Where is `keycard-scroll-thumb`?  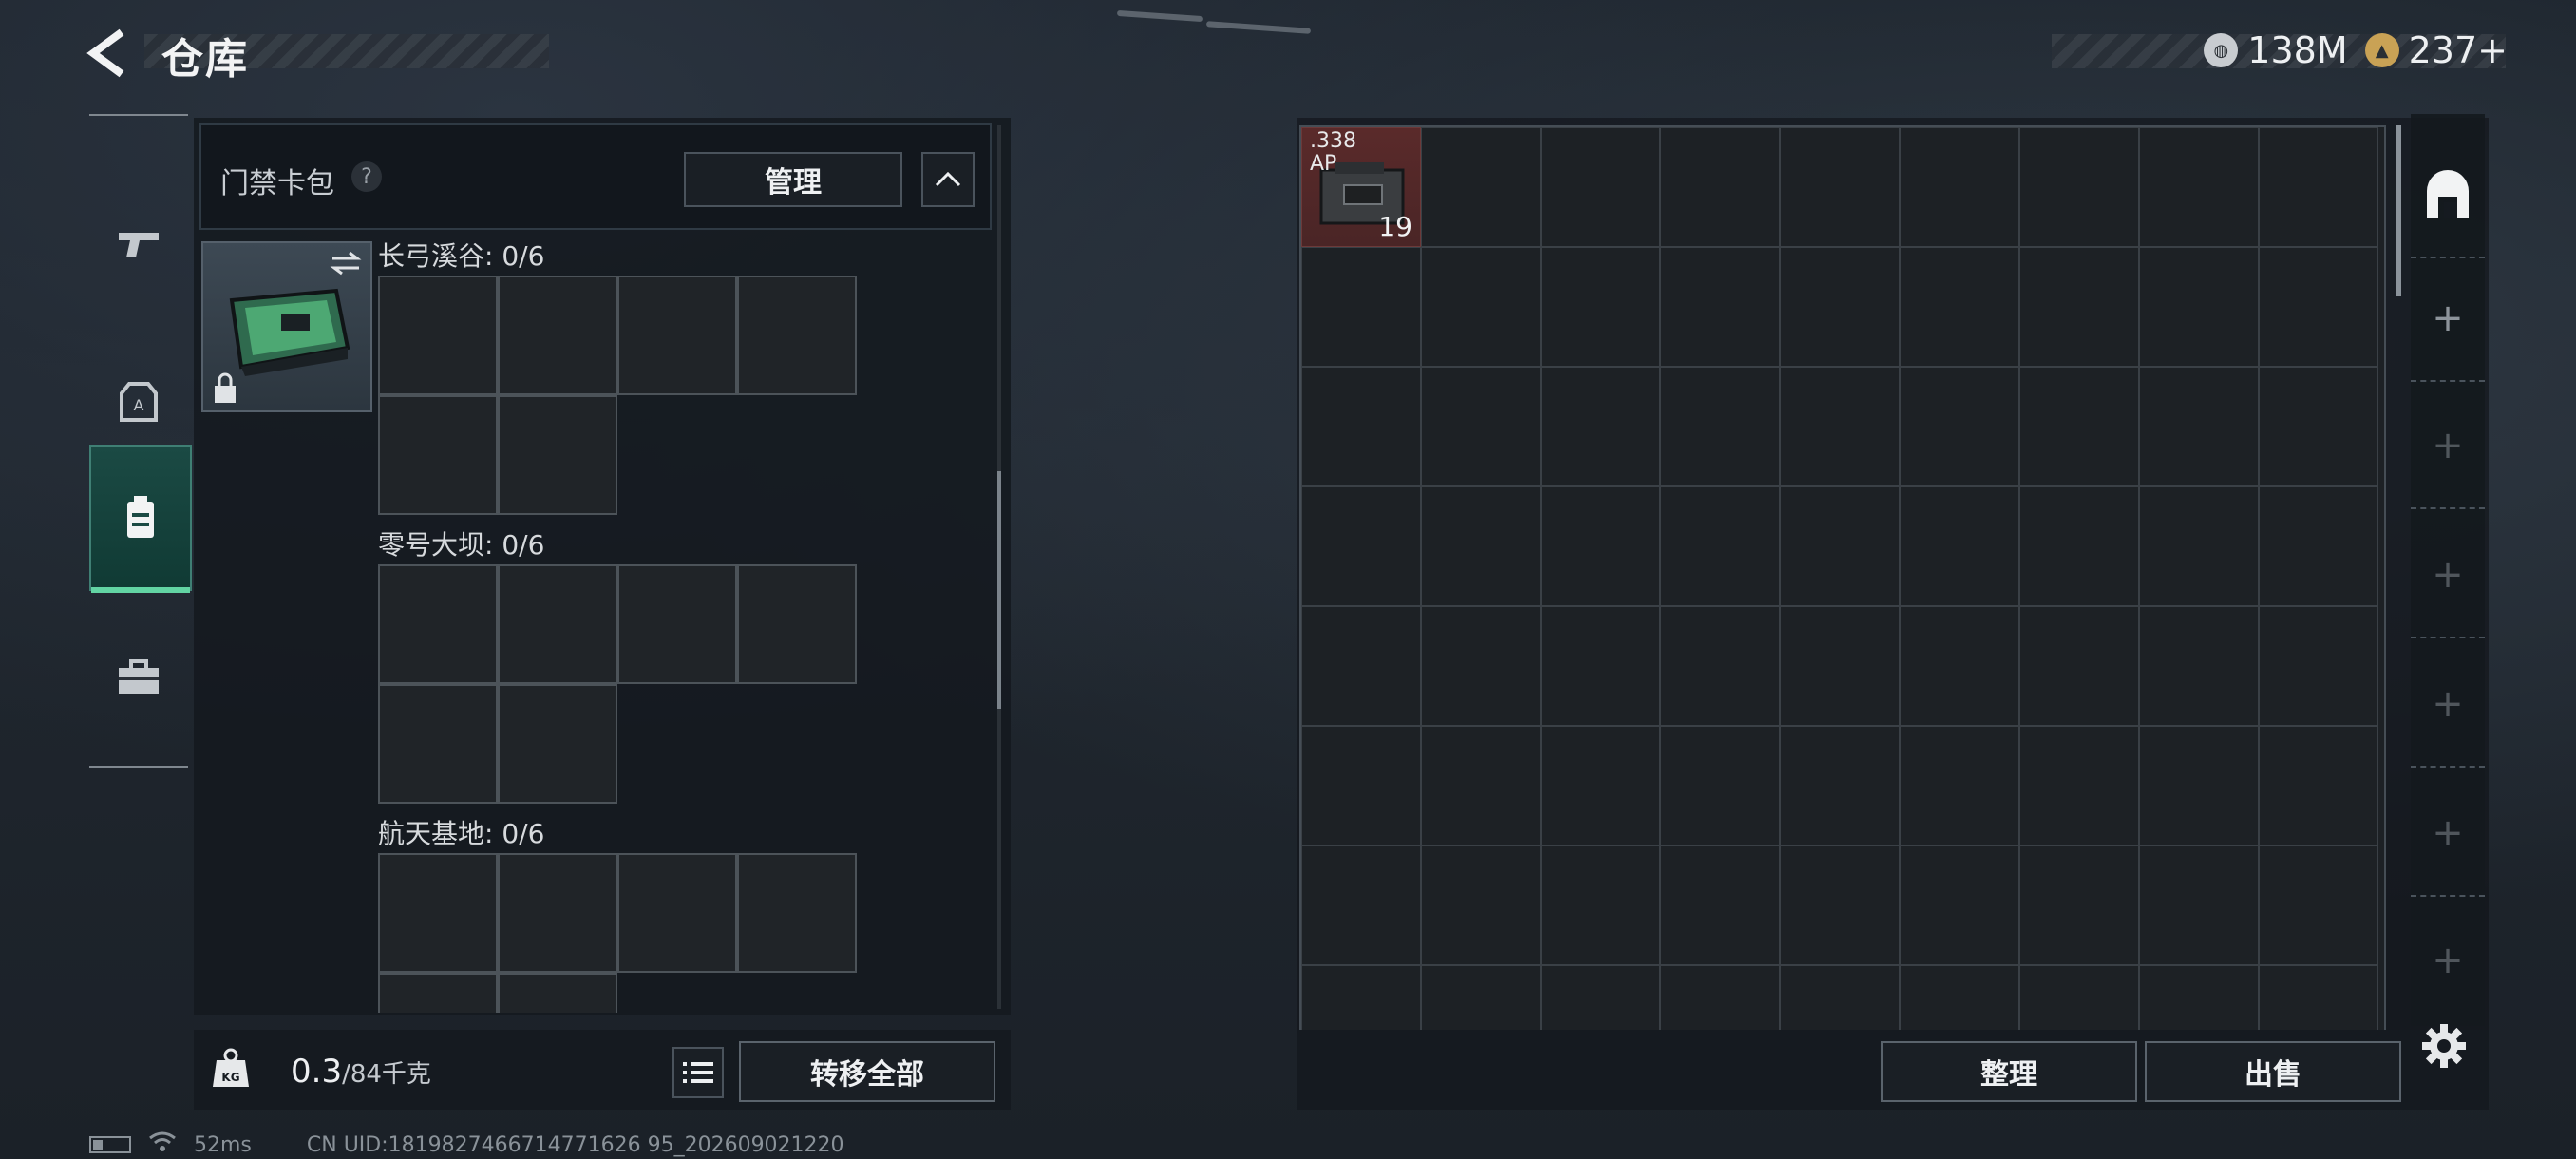
keycard-scroll-thumb is located at coordinates (999, 590).